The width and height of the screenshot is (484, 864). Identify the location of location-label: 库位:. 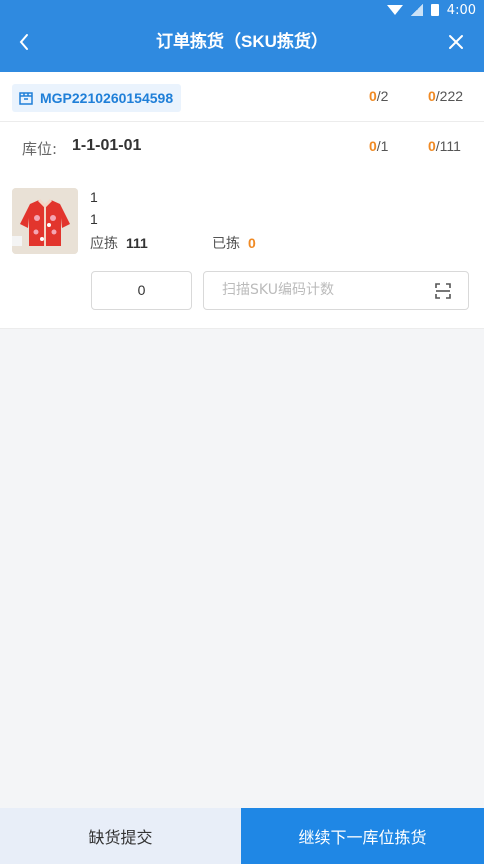
(40, 149).